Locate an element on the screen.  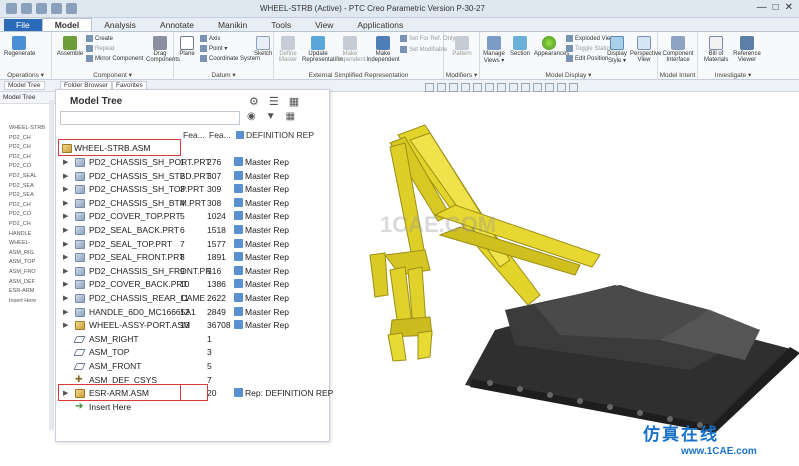
appearances-button: Appearances is located at coordinates (551, 46).